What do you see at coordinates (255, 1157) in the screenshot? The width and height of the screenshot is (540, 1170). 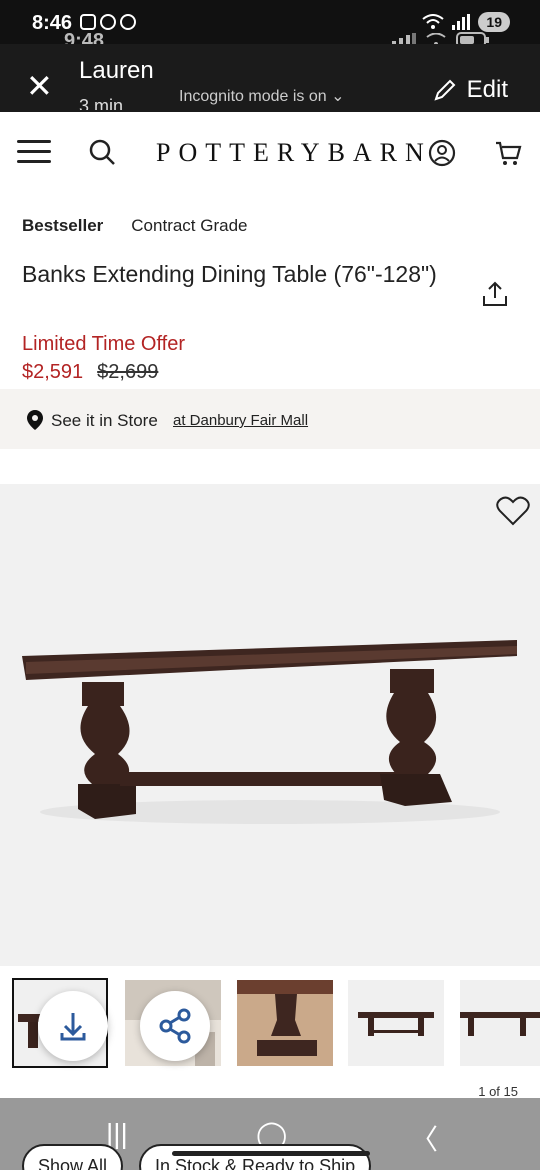 I see `in-stock-filter: In Stock & Ready to Ship` at bounding box center [255, 1157].